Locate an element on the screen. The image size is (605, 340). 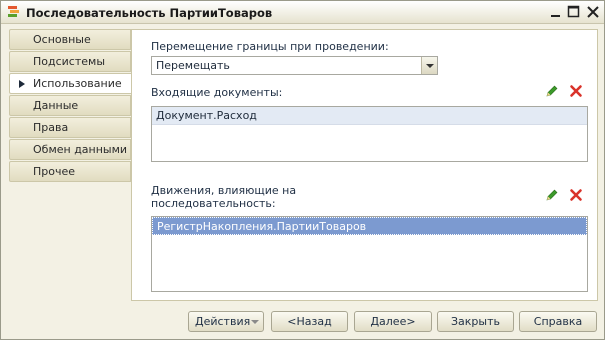
tab-subsystems: Подсистемы is located at coordinates (70, 61).